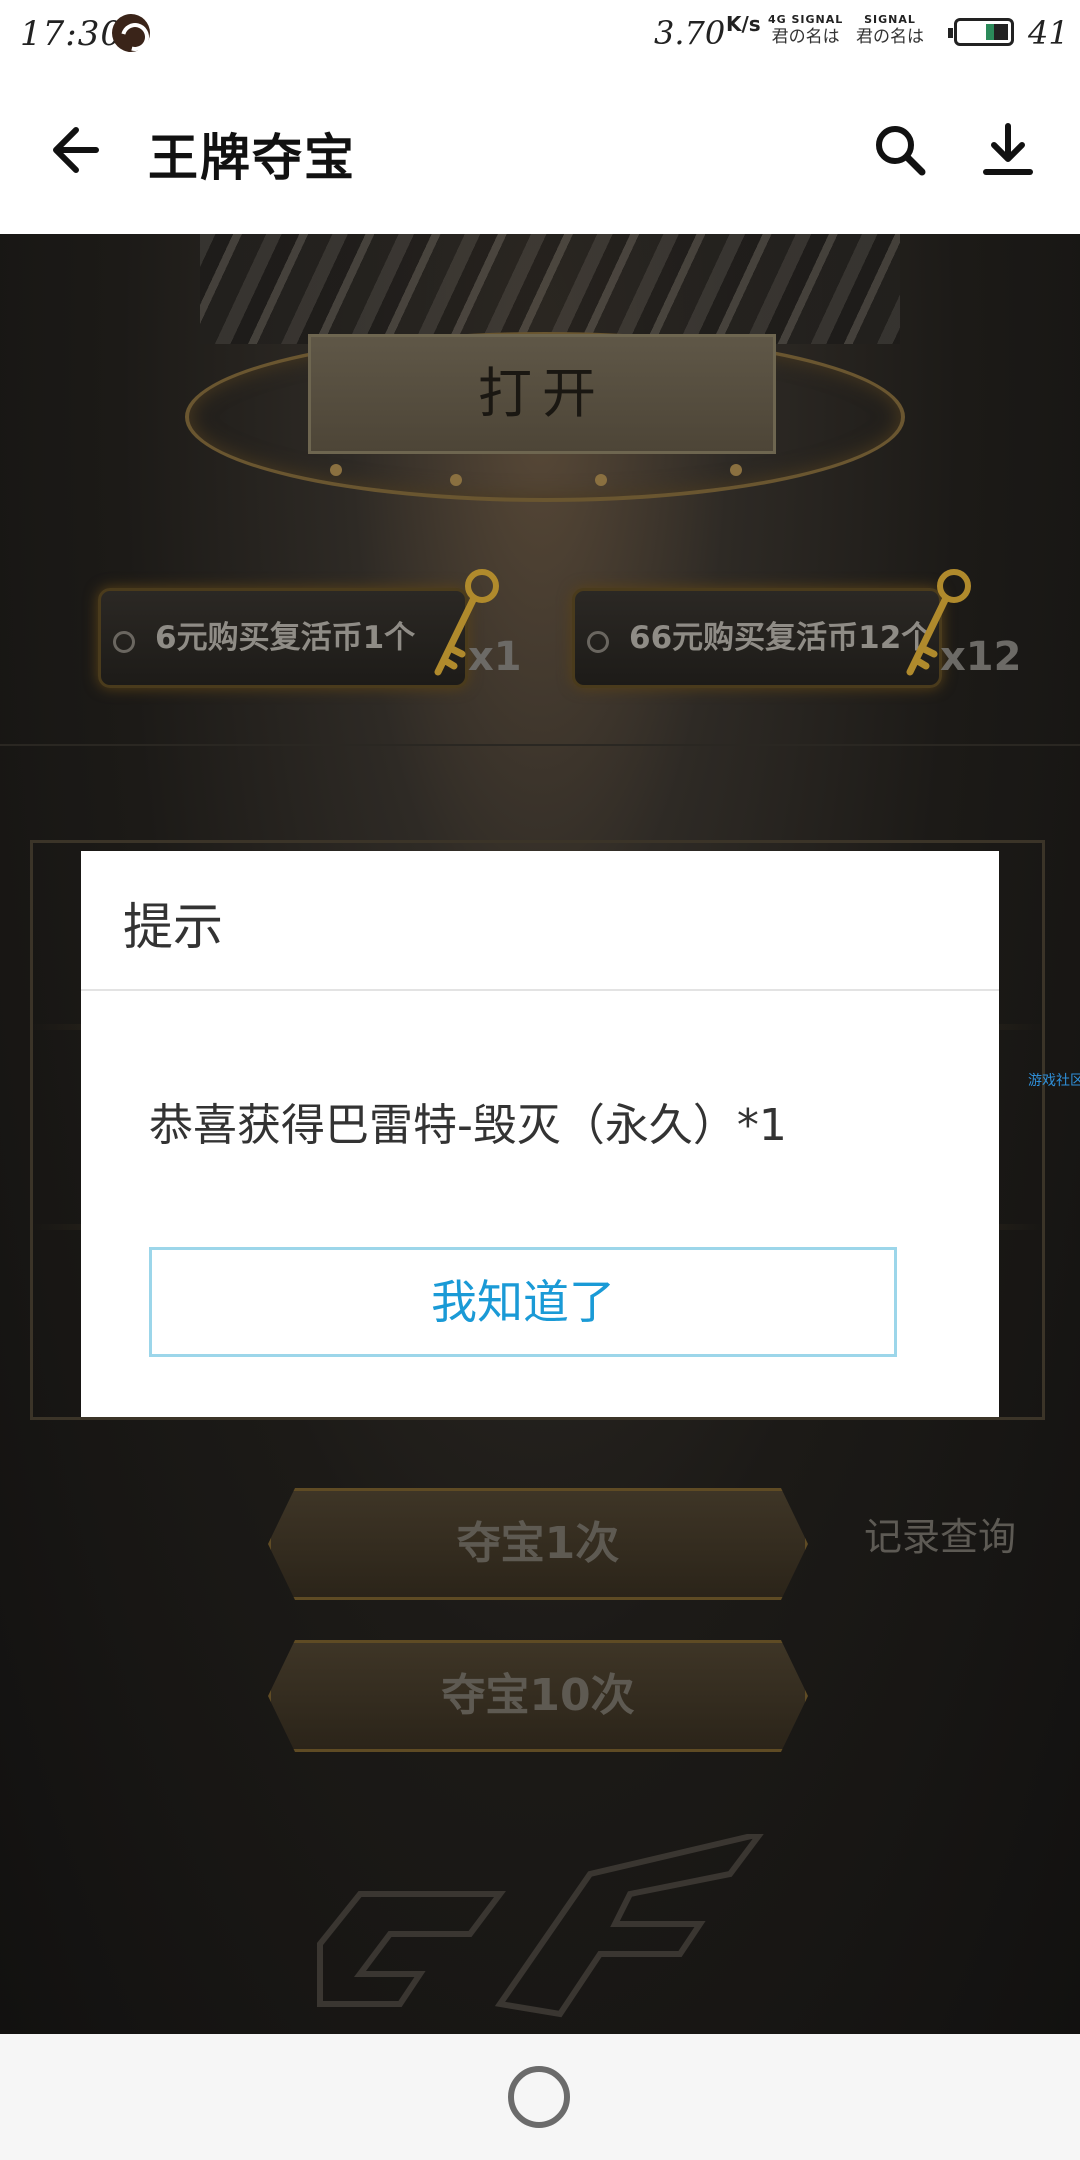 Image resolution: width=1080 pixels, height=2160 pixels. I want to click on weapons-banner, so click(550, 289).